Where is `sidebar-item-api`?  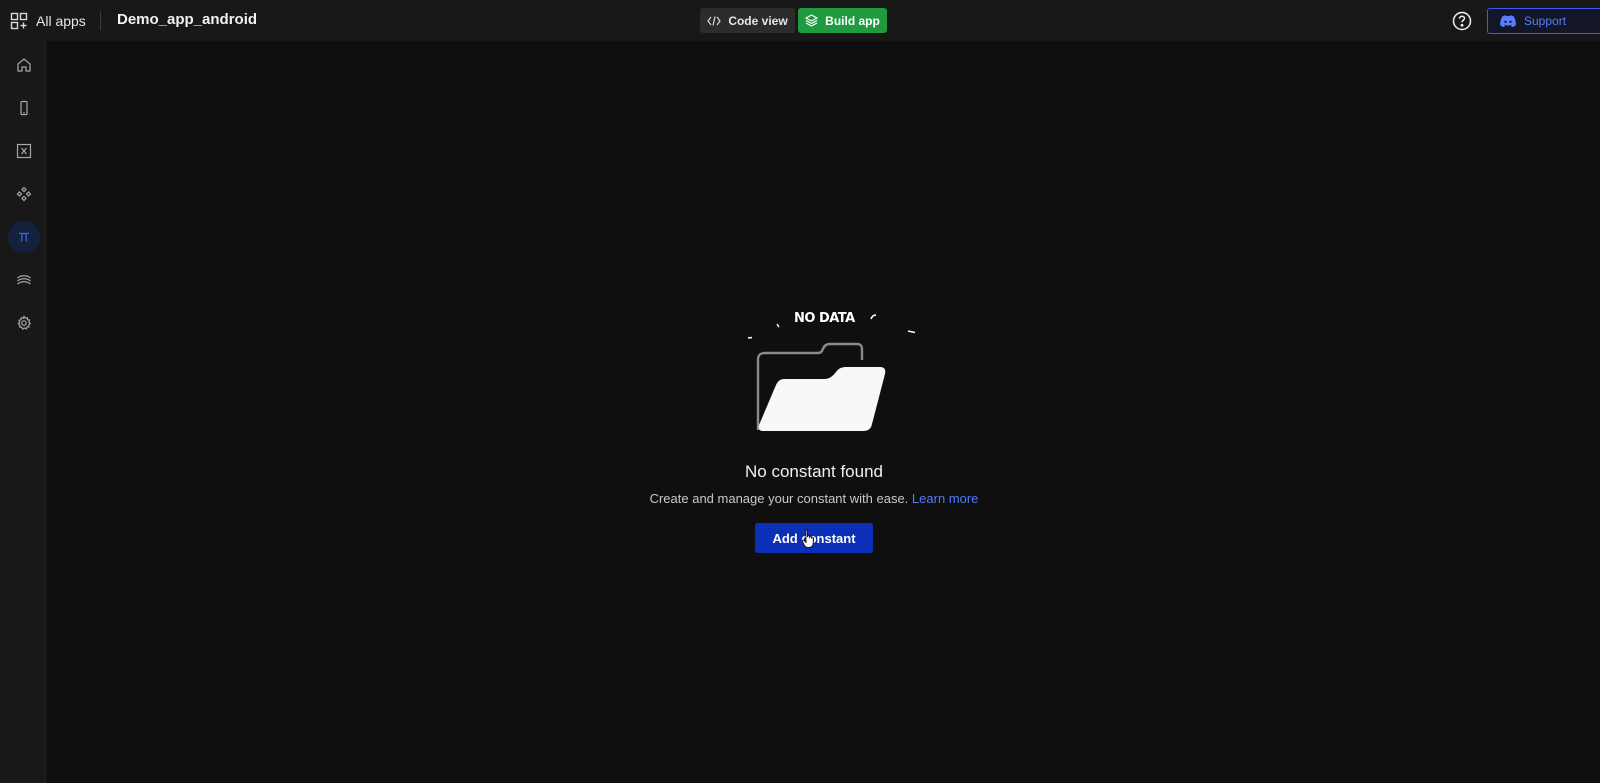
sidebar-item-api is located at coordinates (24, 280).